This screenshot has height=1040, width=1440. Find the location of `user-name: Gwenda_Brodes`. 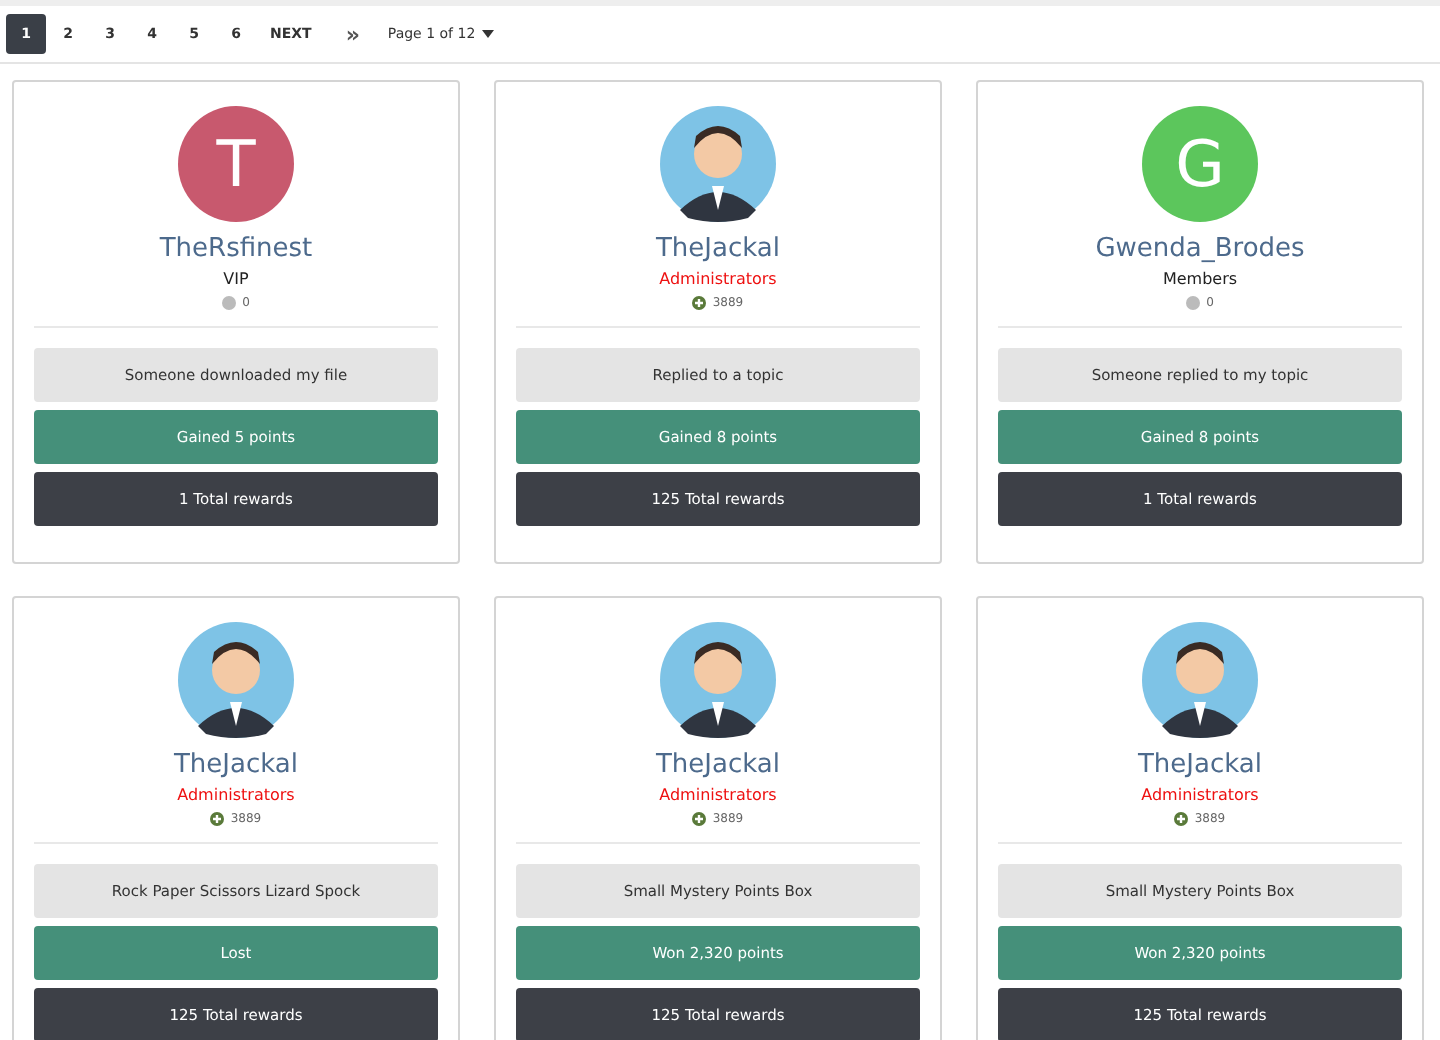

user-name: Gwenda_Brodes is located at coordinates (1200, 249).